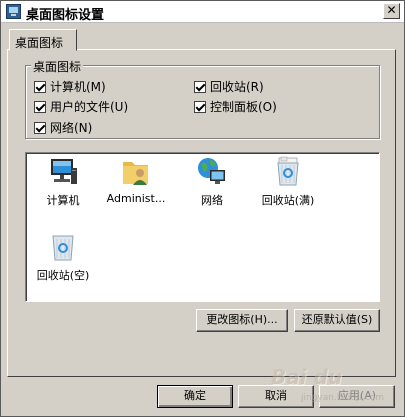 Image resolution: width=405 pixels, height=417 pixels. Describe the element at coordinates (65, 15) in the screenshot. I see `window-title: 桌面图标设置` at that location.